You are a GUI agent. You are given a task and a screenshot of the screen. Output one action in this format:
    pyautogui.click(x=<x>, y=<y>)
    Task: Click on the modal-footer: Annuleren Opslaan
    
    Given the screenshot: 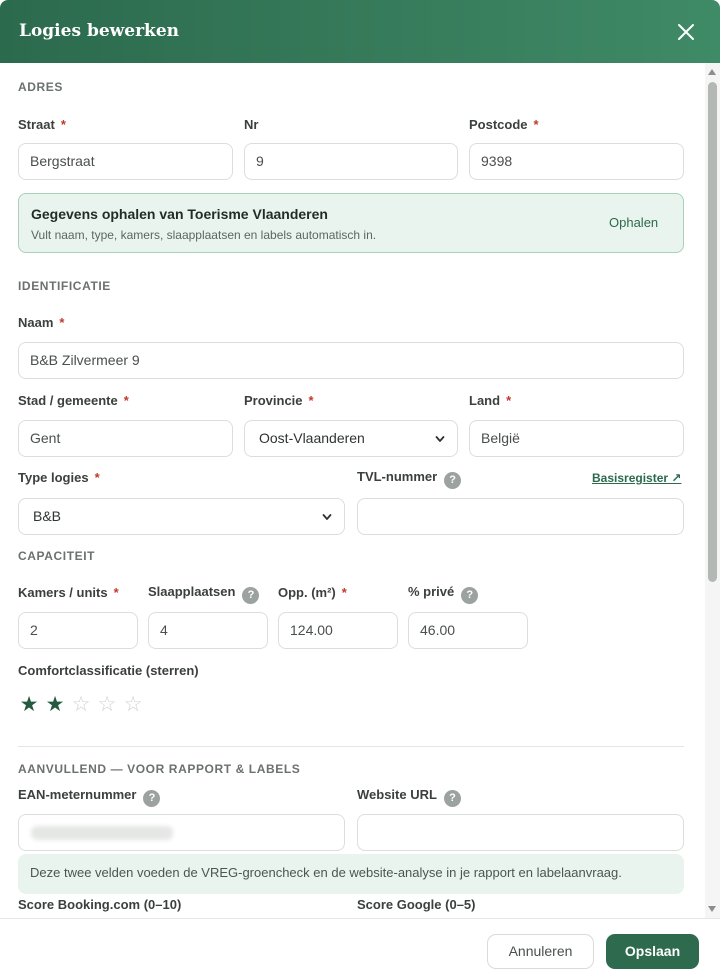 What is the action you would take?
    pyautogui.click(x=360, y=949)
    